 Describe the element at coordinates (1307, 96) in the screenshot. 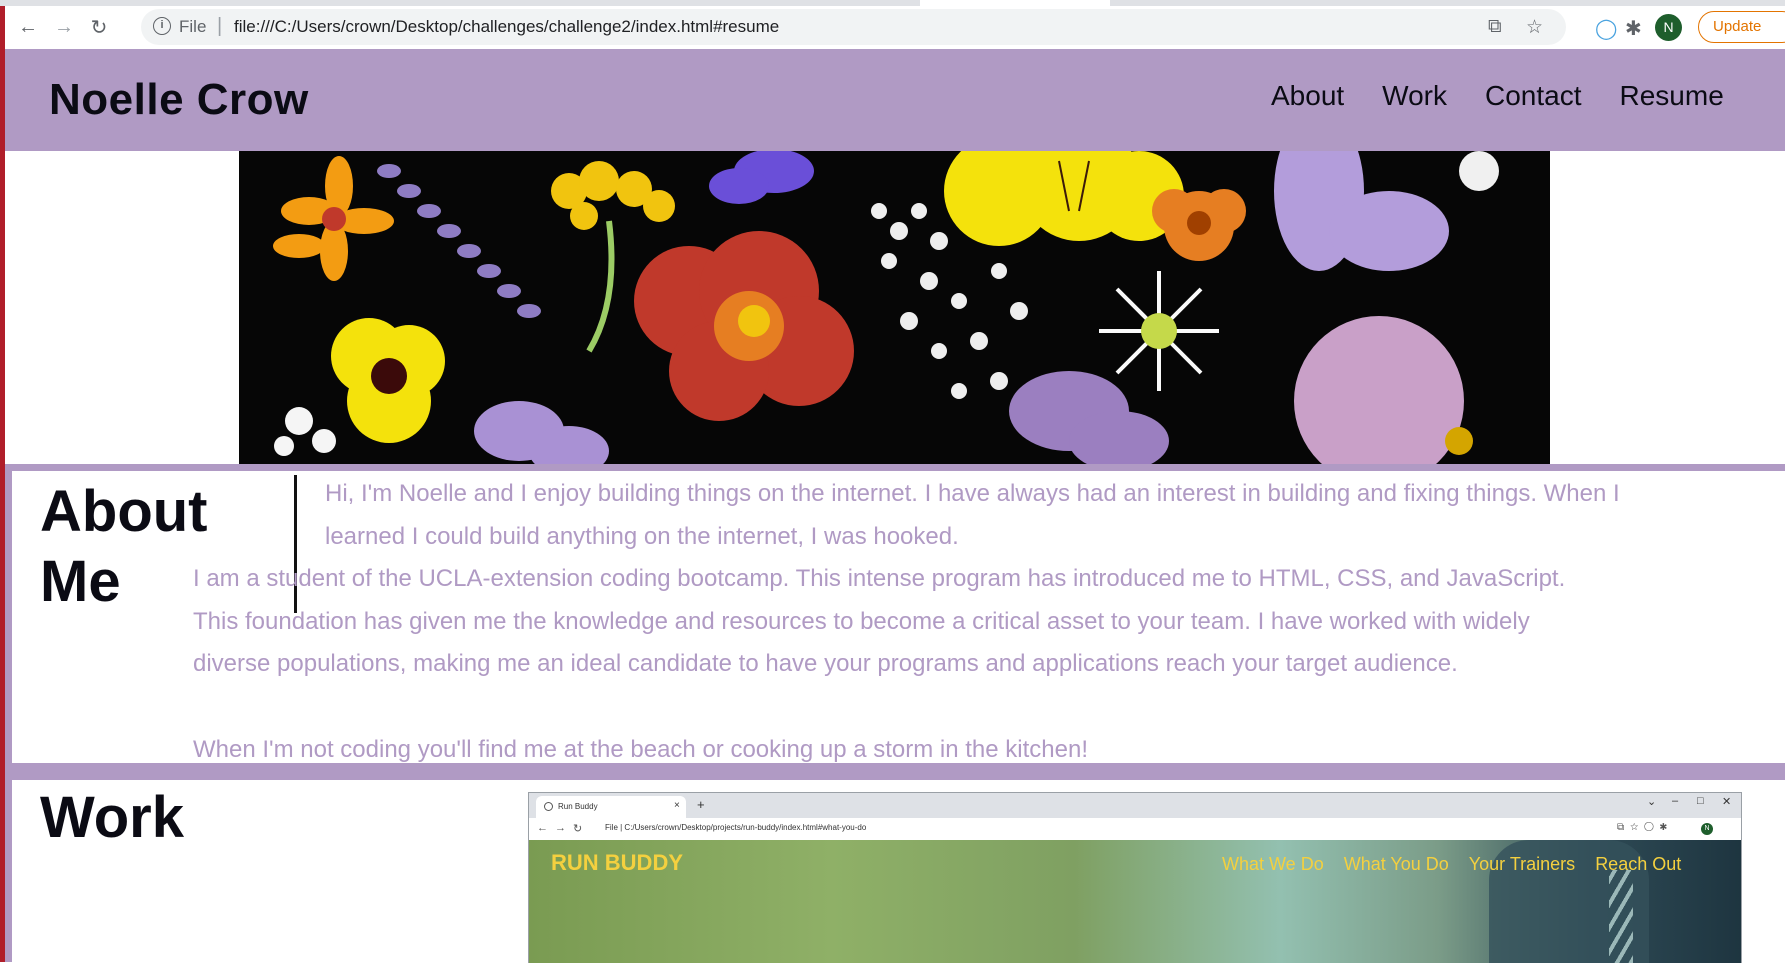

I see `nav-about: About` at that location.